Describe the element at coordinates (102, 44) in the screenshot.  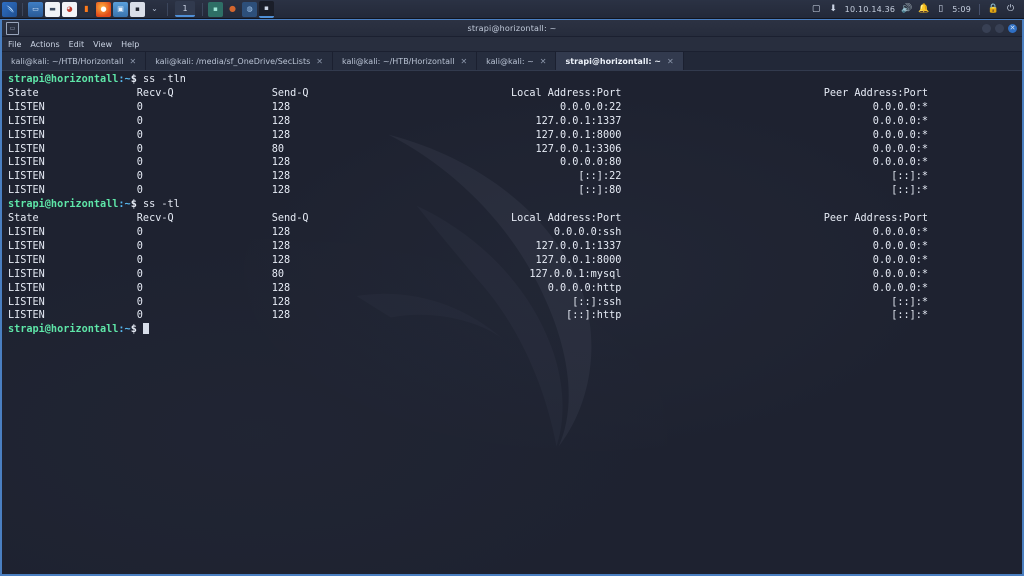
I see `menu-view: View` at that location.